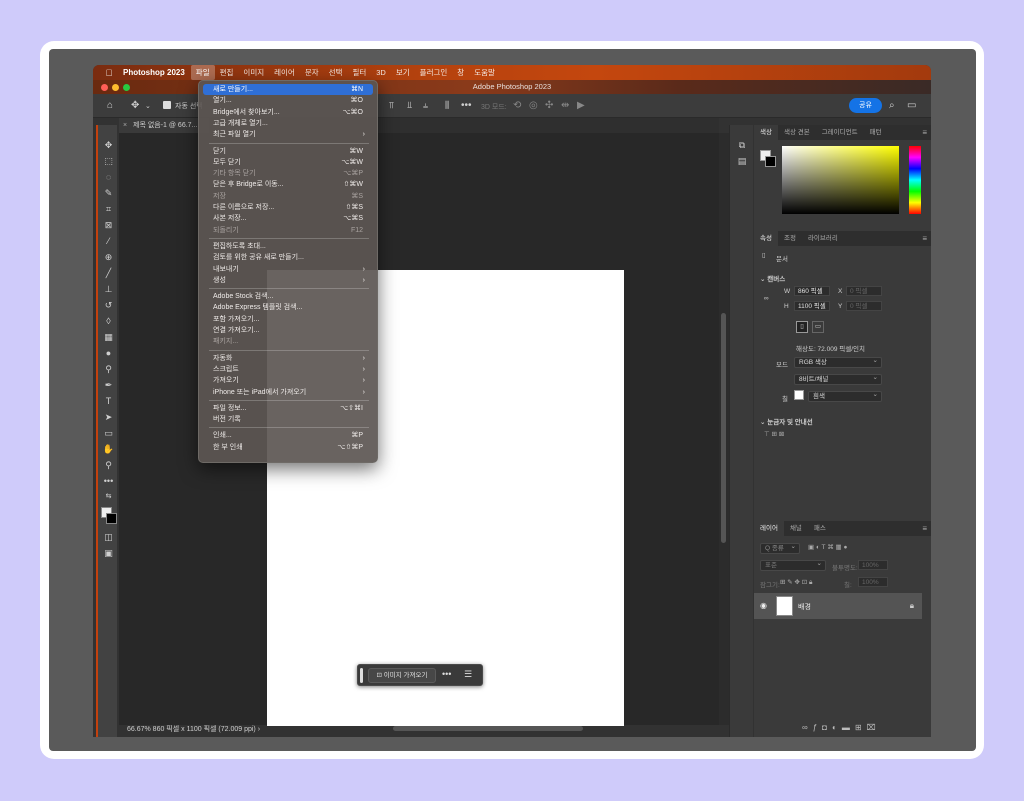 This screenshot has height=801, width=1024. What do you see at coordinates (402, 675) in the screenshot?
I see `import-image-button: ⊡ 이미지 가져오기` at bounding box center [402, 675].